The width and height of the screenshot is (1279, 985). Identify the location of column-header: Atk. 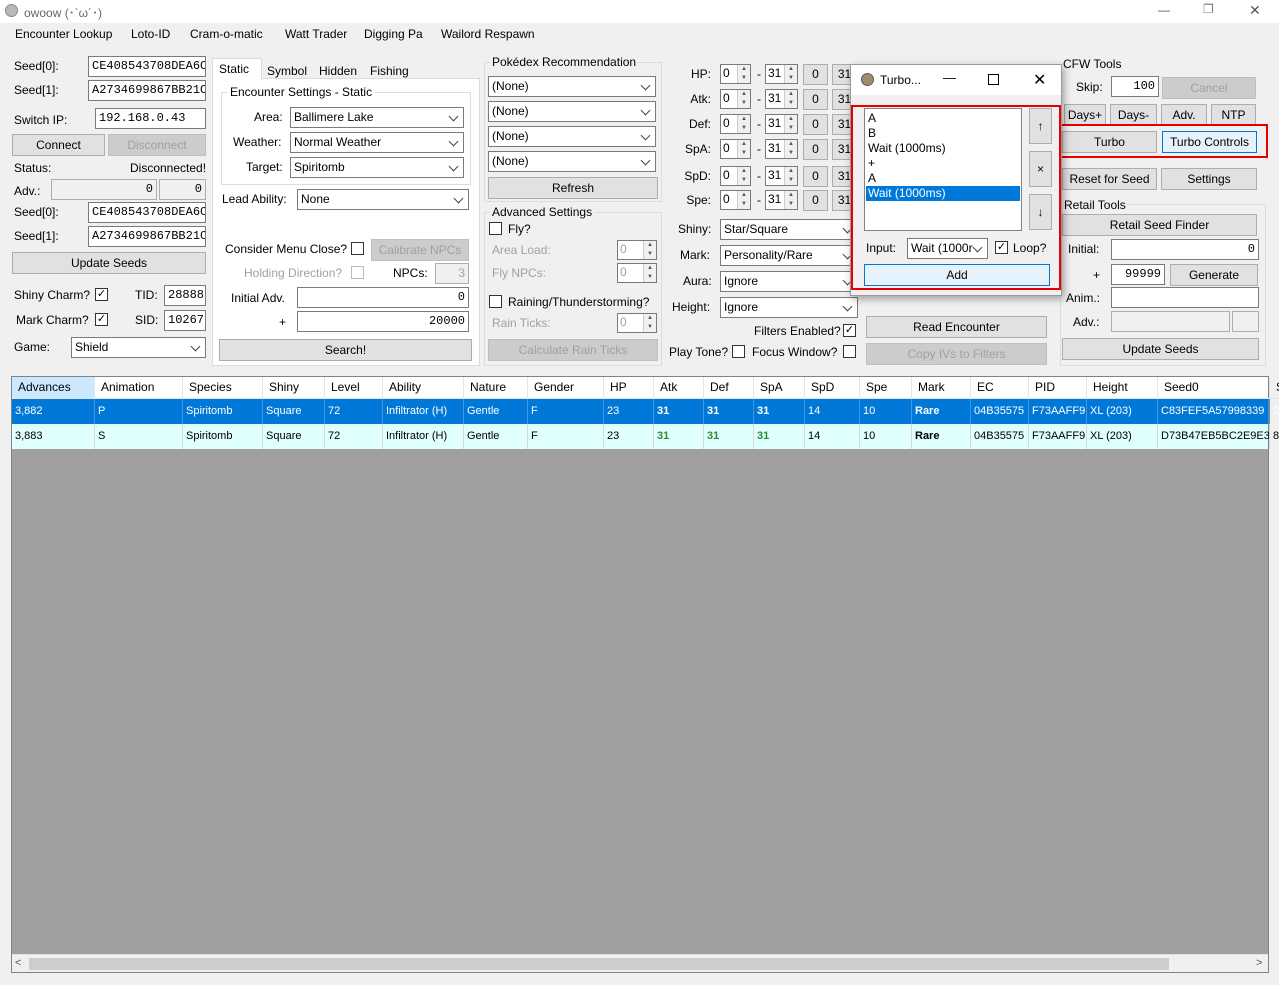
(679, 388).